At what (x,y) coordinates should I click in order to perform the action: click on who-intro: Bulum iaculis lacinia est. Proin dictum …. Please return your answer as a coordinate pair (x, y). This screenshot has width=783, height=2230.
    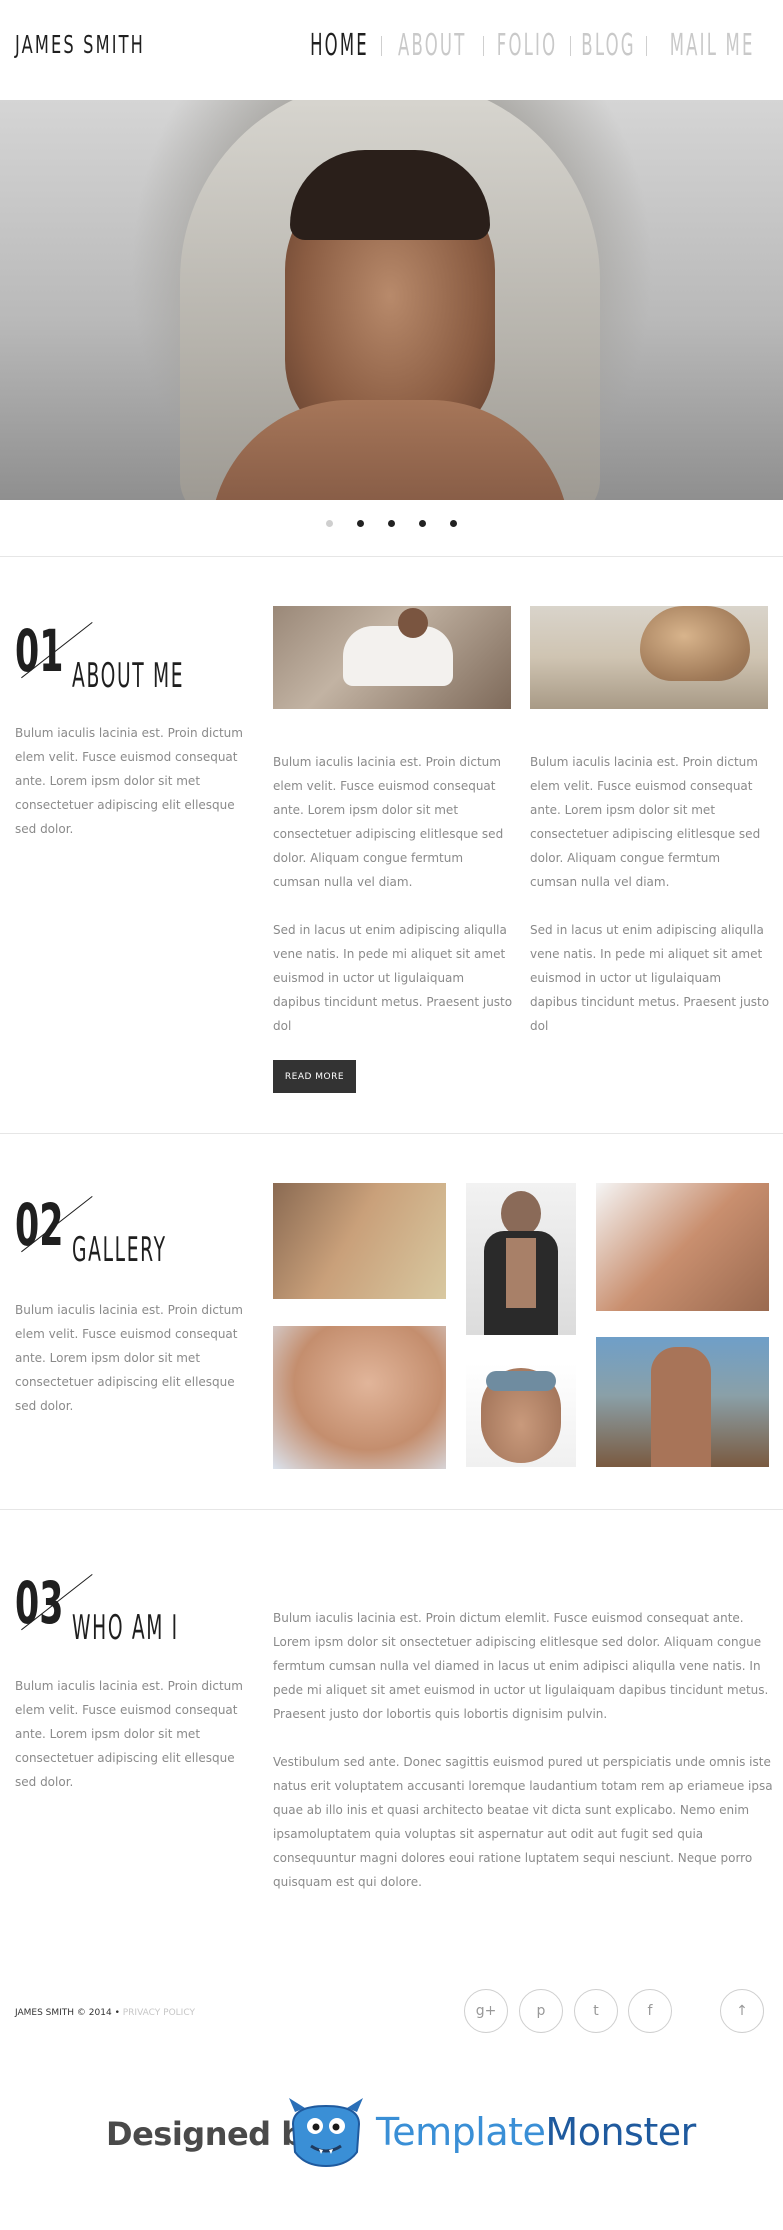
    Looking at the image, I should click on (129, 1734).